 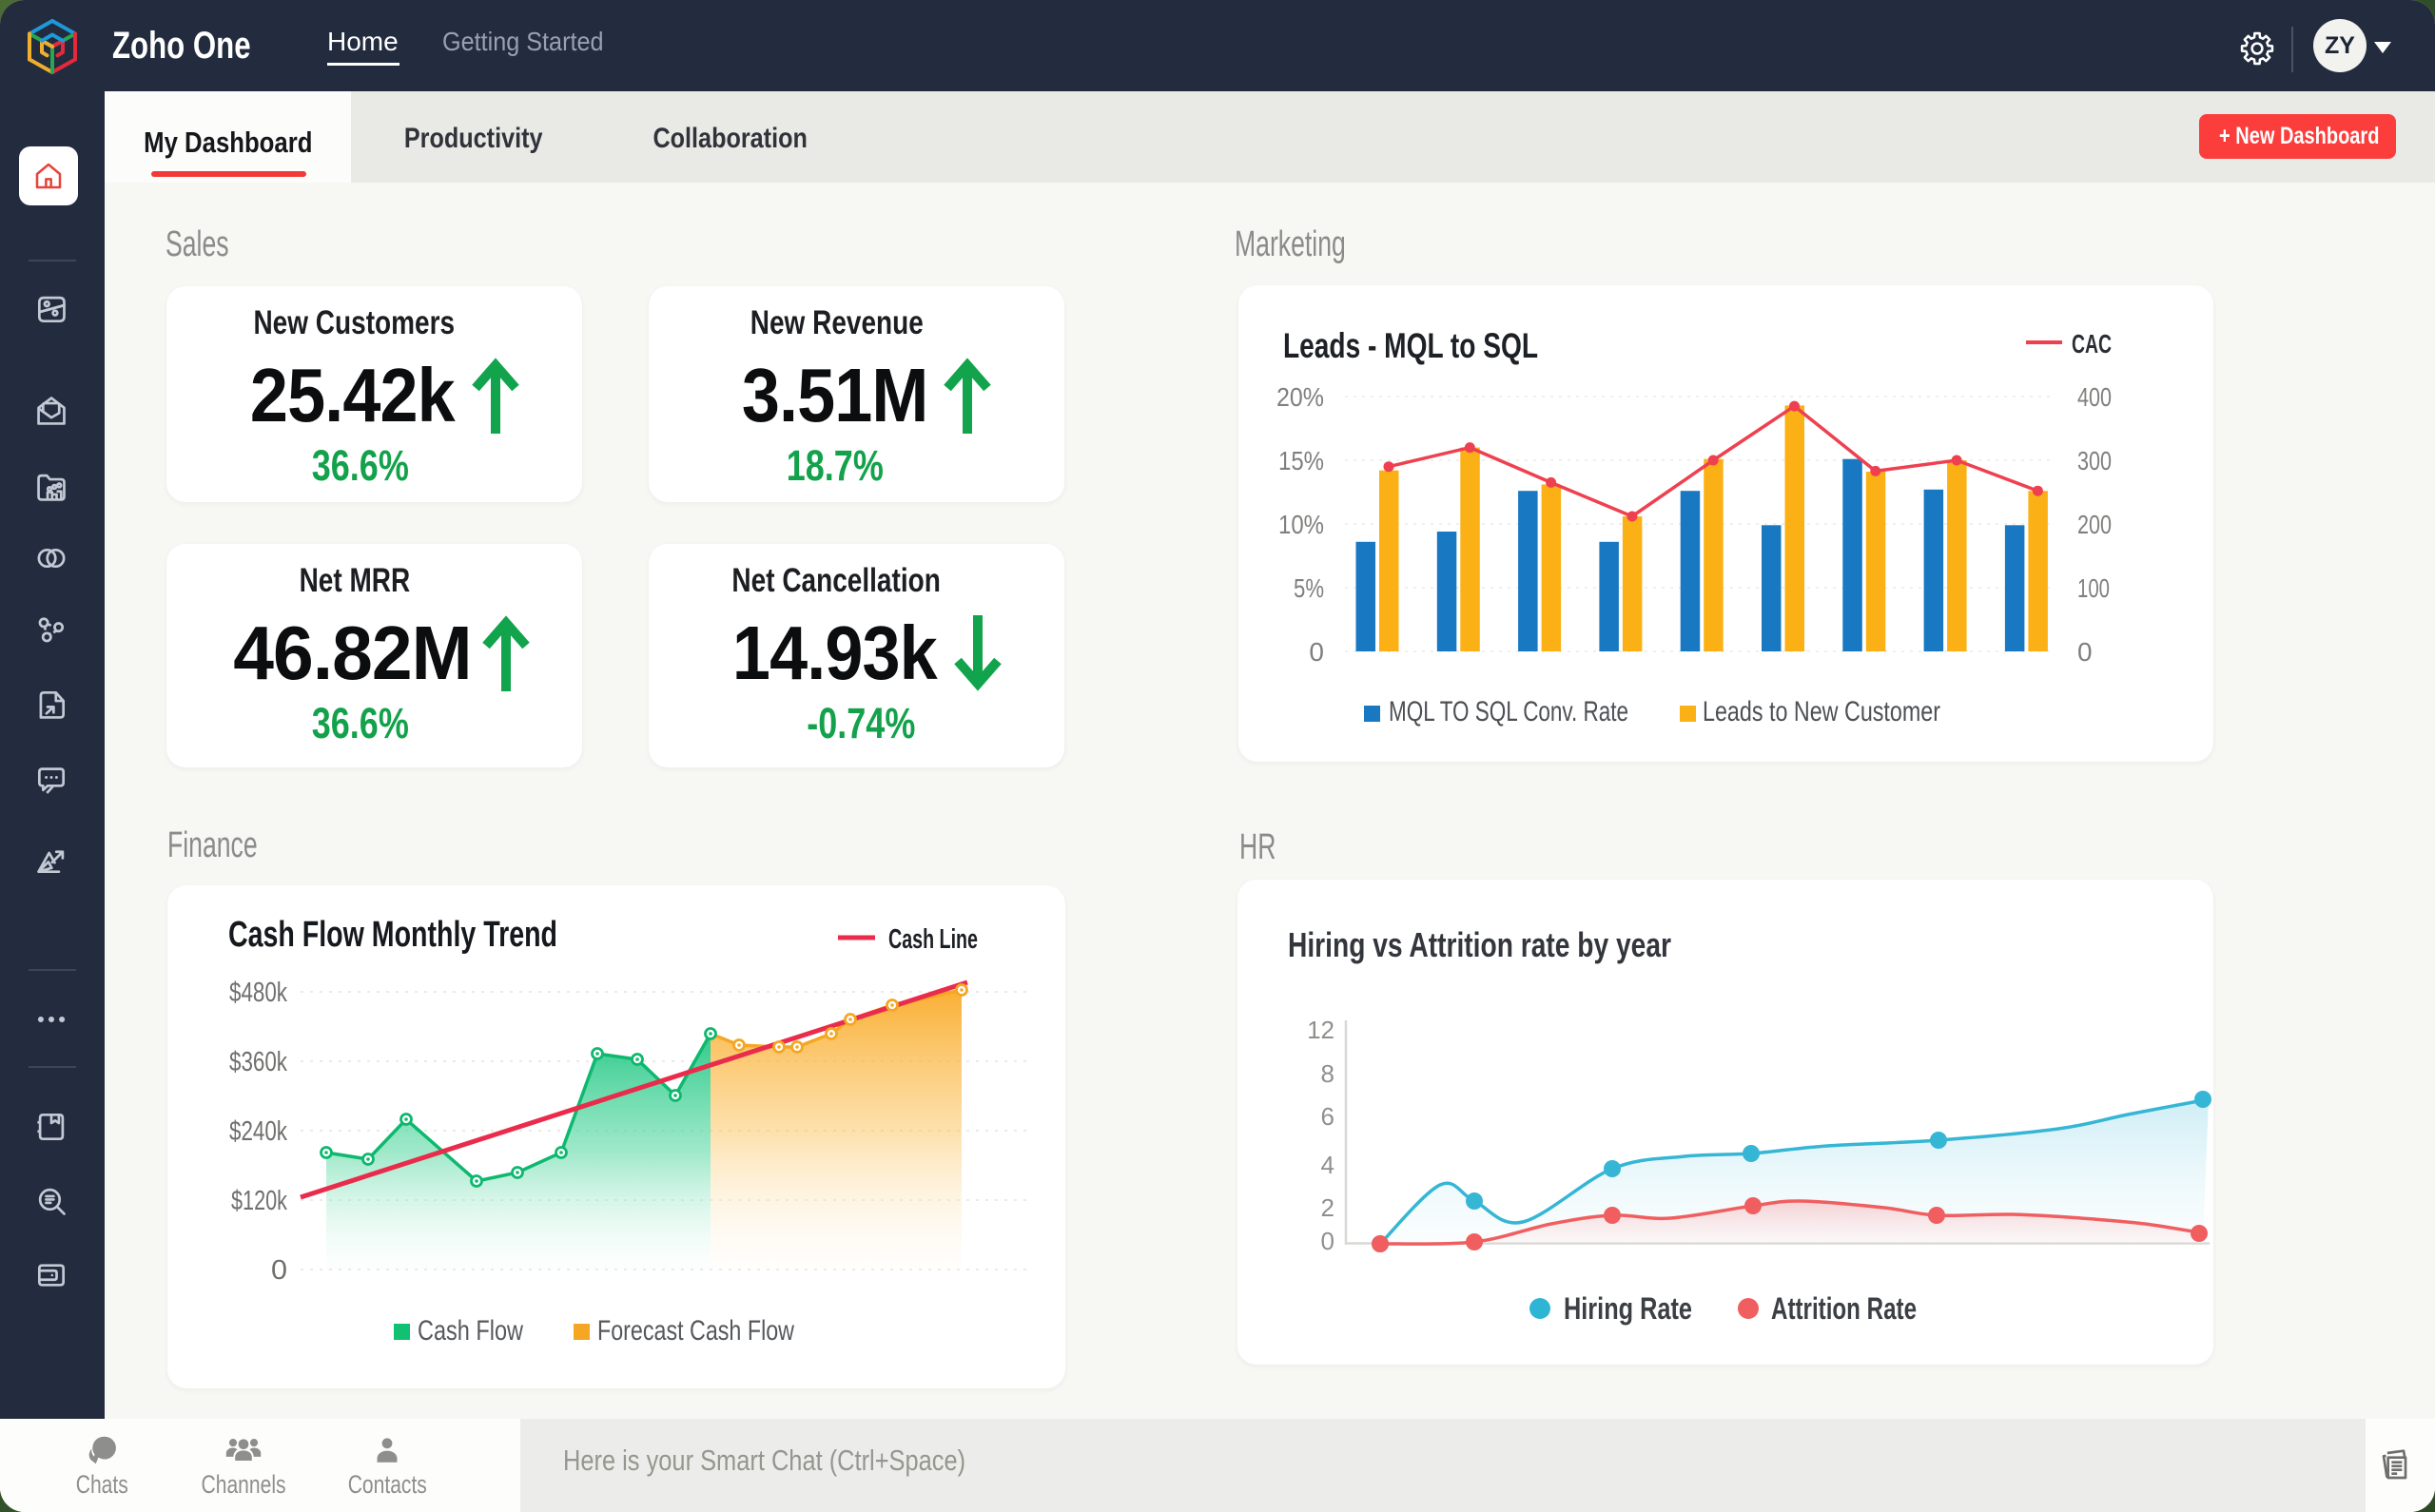 What do you see at coordinates (392, 935) in the screenshot?
I see `svg-text: Cash Flow Monthly Trend` at bounding box center [392, 935].